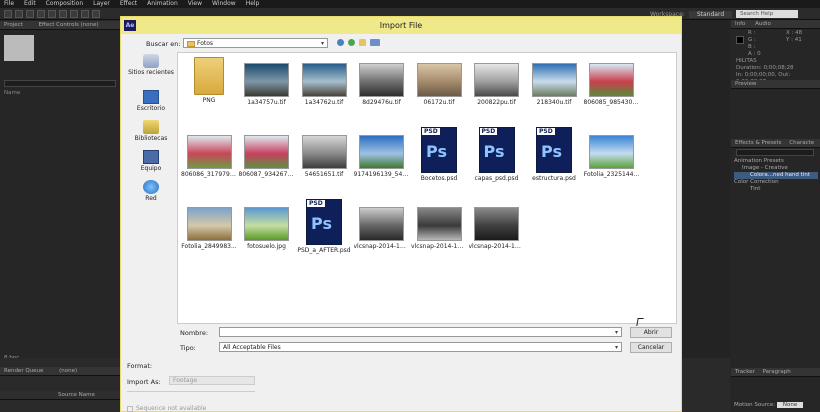 The height and width of the screenshot is (412, 820). I want to click on file-item: 1a34762u.tif, so click(324, 84).